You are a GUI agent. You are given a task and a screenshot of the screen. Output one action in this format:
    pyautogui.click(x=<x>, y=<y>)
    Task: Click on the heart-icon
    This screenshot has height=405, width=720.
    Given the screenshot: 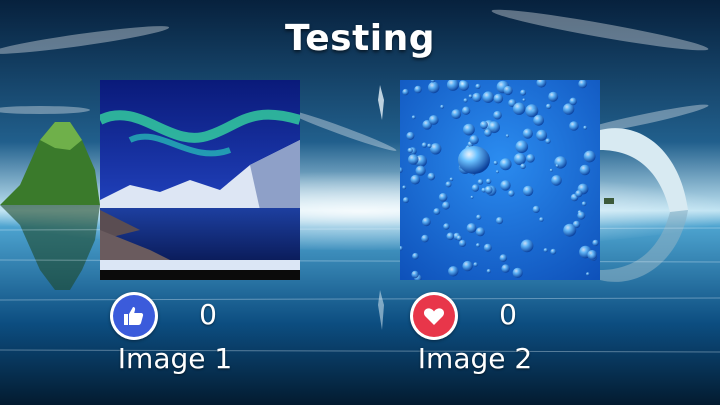 What is the action you would take?
    pyautogui.click(x=434, y=316)
    